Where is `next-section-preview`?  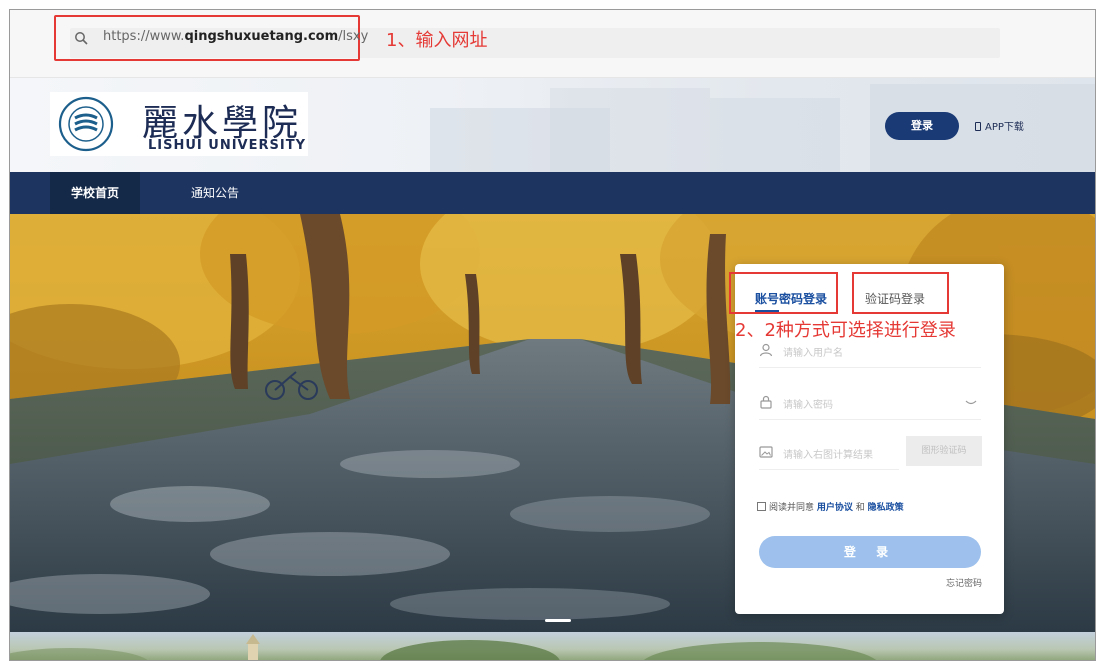
next-section-preview is located at coordinates (552, 646).